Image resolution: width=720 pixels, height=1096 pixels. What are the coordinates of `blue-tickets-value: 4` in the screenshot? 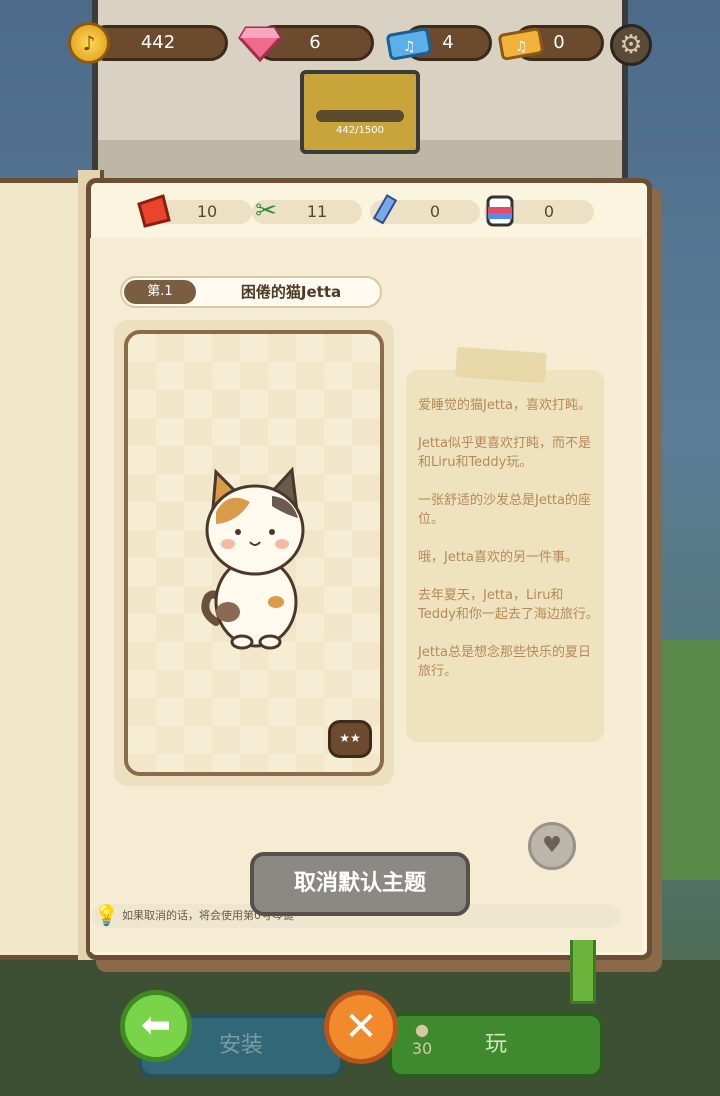 It's located at (448, 42).